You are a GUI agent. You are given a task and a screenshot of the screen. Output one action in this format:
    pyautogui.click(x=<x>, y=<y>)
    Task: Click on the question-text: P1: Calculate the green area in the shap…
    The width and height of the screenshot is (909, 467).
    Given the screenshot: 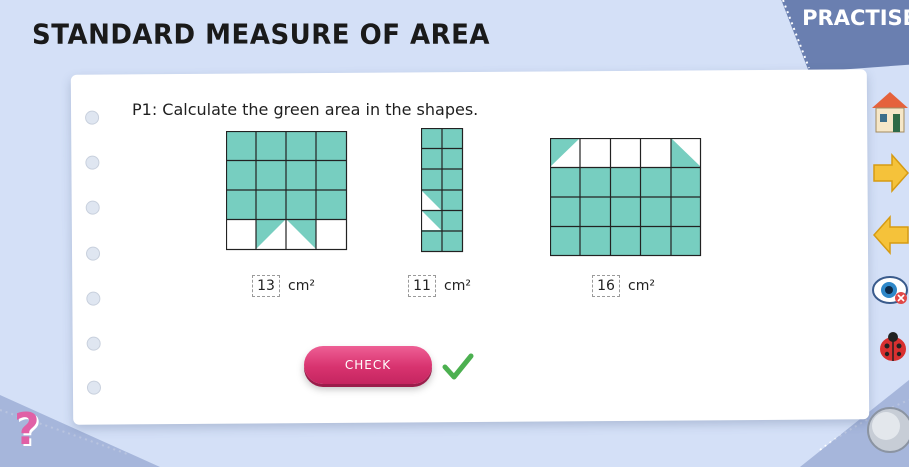 What is the action you would take?
    pyautogui.click(x=305, y=109)
    